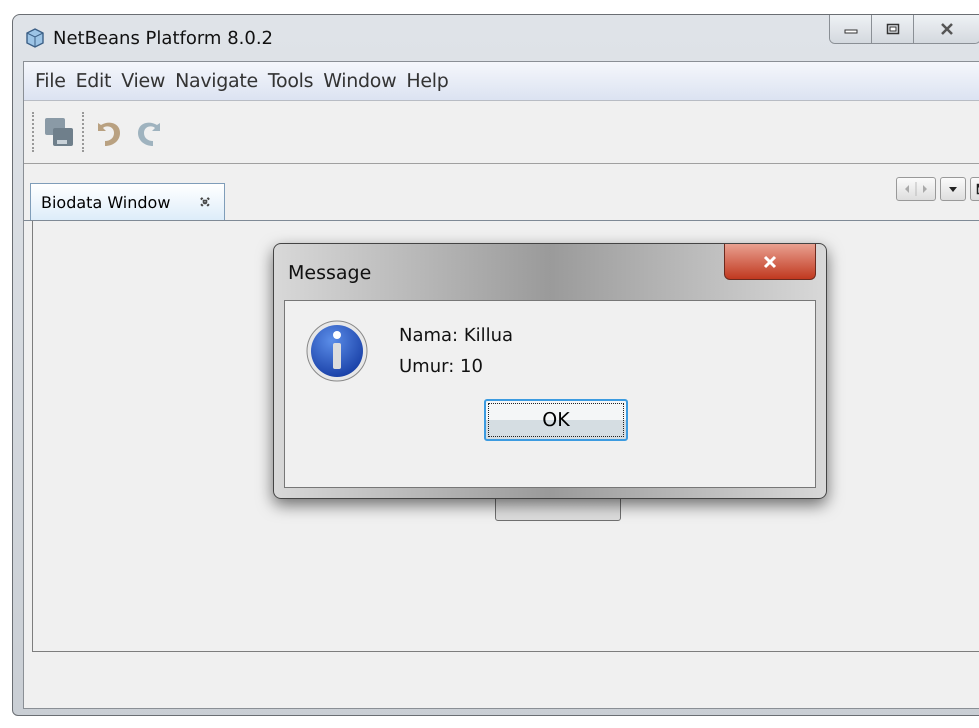 This screenshot has width=979, height=728. What do you see at coordinates (216, 81) in the screenshot?
I see `menu-item: Navigate` at bounding box center [216, 81].